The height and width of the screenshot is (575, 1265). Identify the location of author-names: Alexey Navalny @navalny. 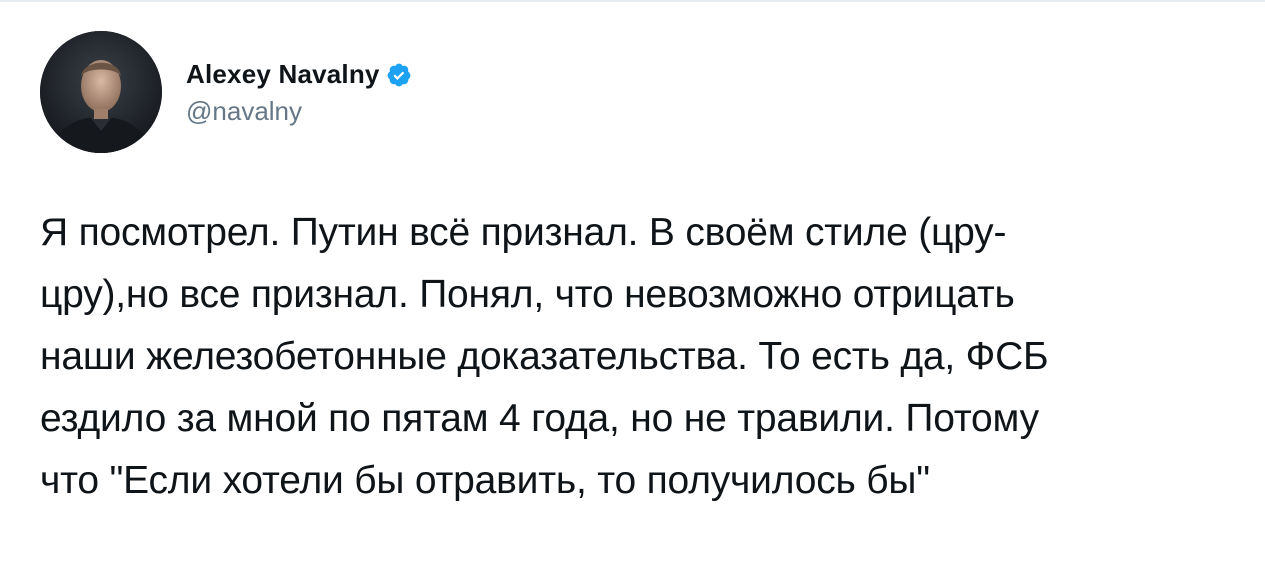
(299, 92).